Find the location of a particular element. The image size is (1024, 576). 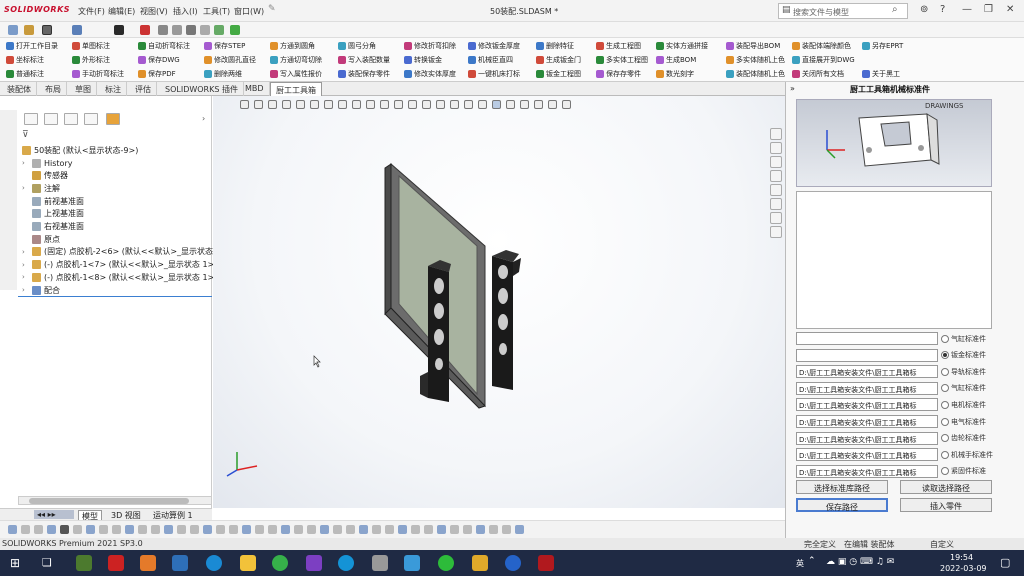

ribbon-button: 修改折弯扣除 is located at coordinates (430, 46).